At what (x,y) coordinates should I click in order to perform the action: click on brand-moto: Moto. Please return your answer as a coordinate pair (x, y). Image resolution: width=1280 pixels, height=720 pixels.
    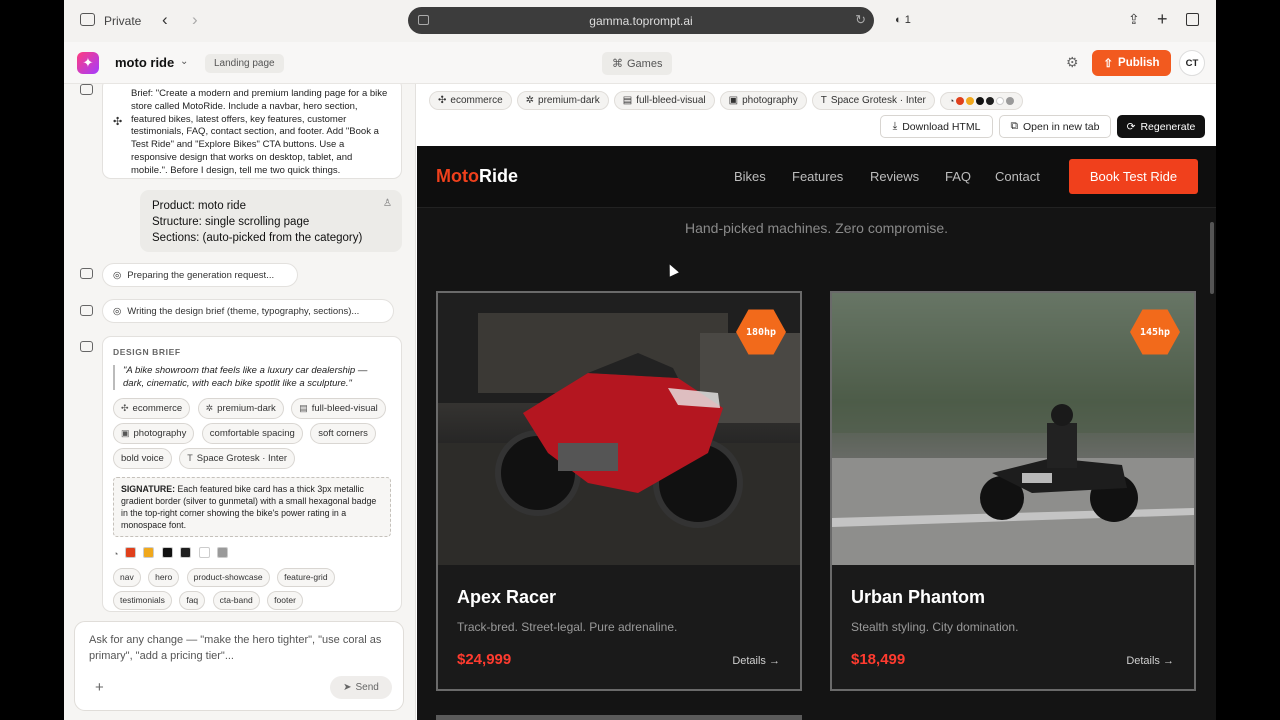
    Looking at the image, I should click on (457, 176).